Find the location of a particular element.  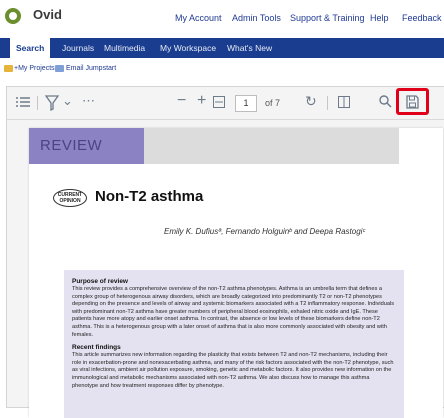

admin-tools-link: Admin Tools is located at coordinates (256, 18).